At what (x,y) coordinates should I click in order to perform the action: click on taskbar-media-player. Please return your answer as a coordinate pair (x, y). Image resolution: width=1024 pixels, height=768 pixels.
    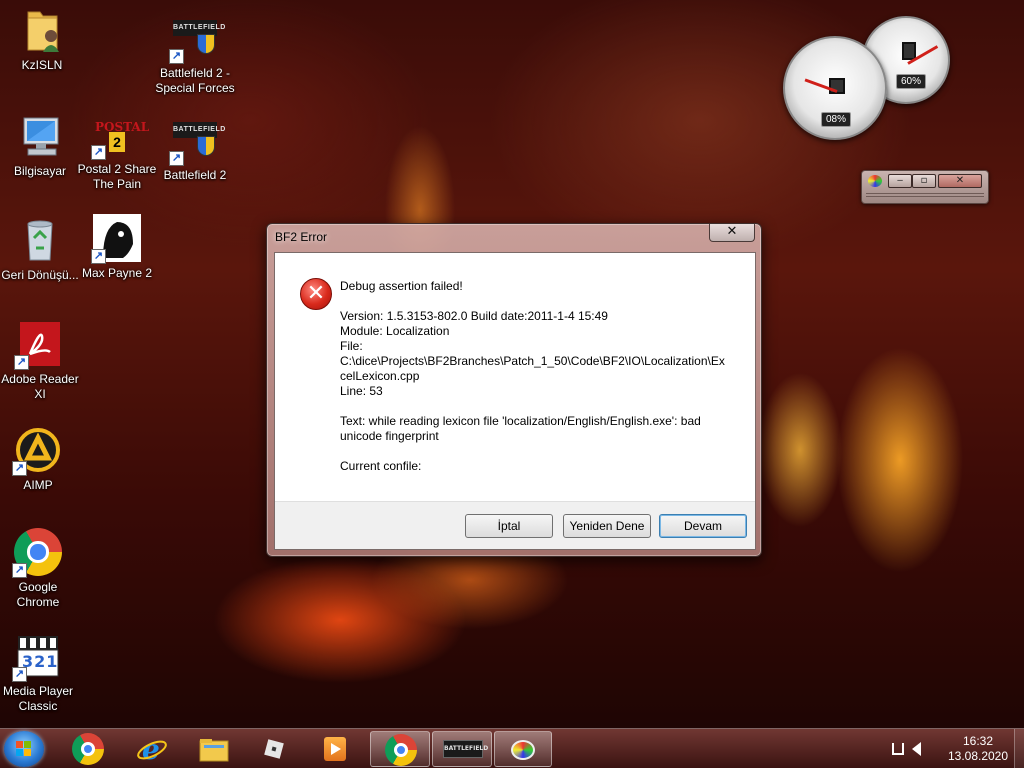
    Looking at the image, I should click on (334, 749).